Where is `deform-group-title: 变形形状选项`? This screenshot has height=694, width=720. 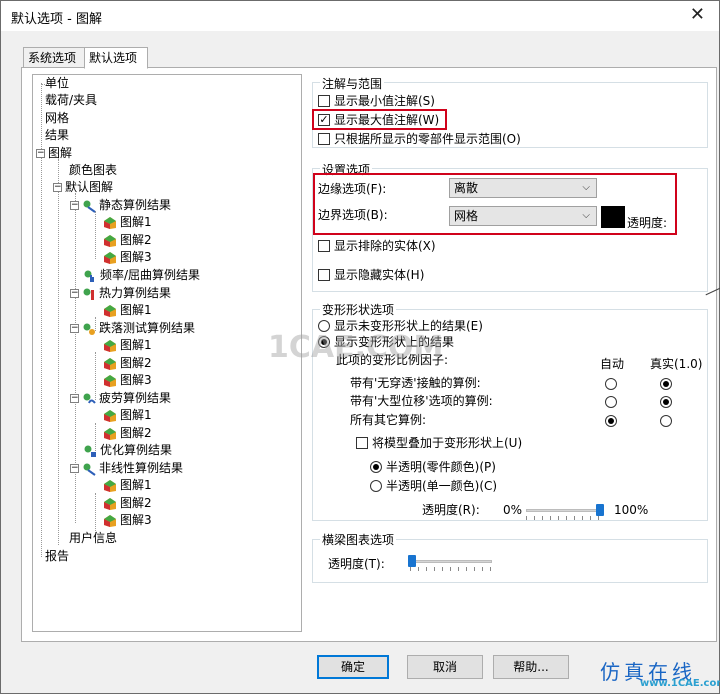 deform-group-title: 变形形状选项 is located at coordinates (358, 309).